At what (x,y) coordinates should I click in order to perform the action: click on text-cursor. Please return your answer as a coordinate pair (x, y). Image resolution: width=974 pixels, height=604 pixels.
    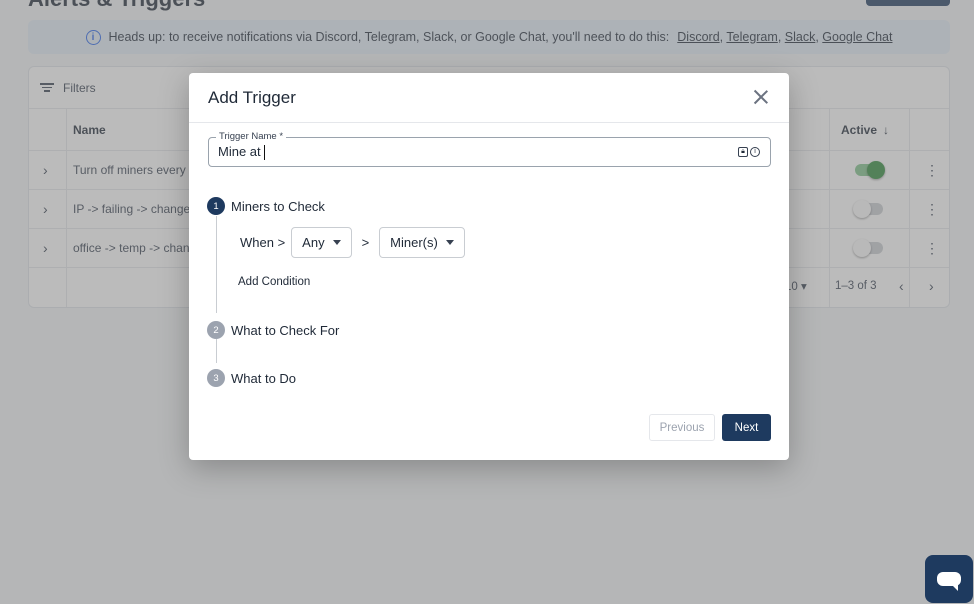
    Looking at the image, I should click on (264, 153).